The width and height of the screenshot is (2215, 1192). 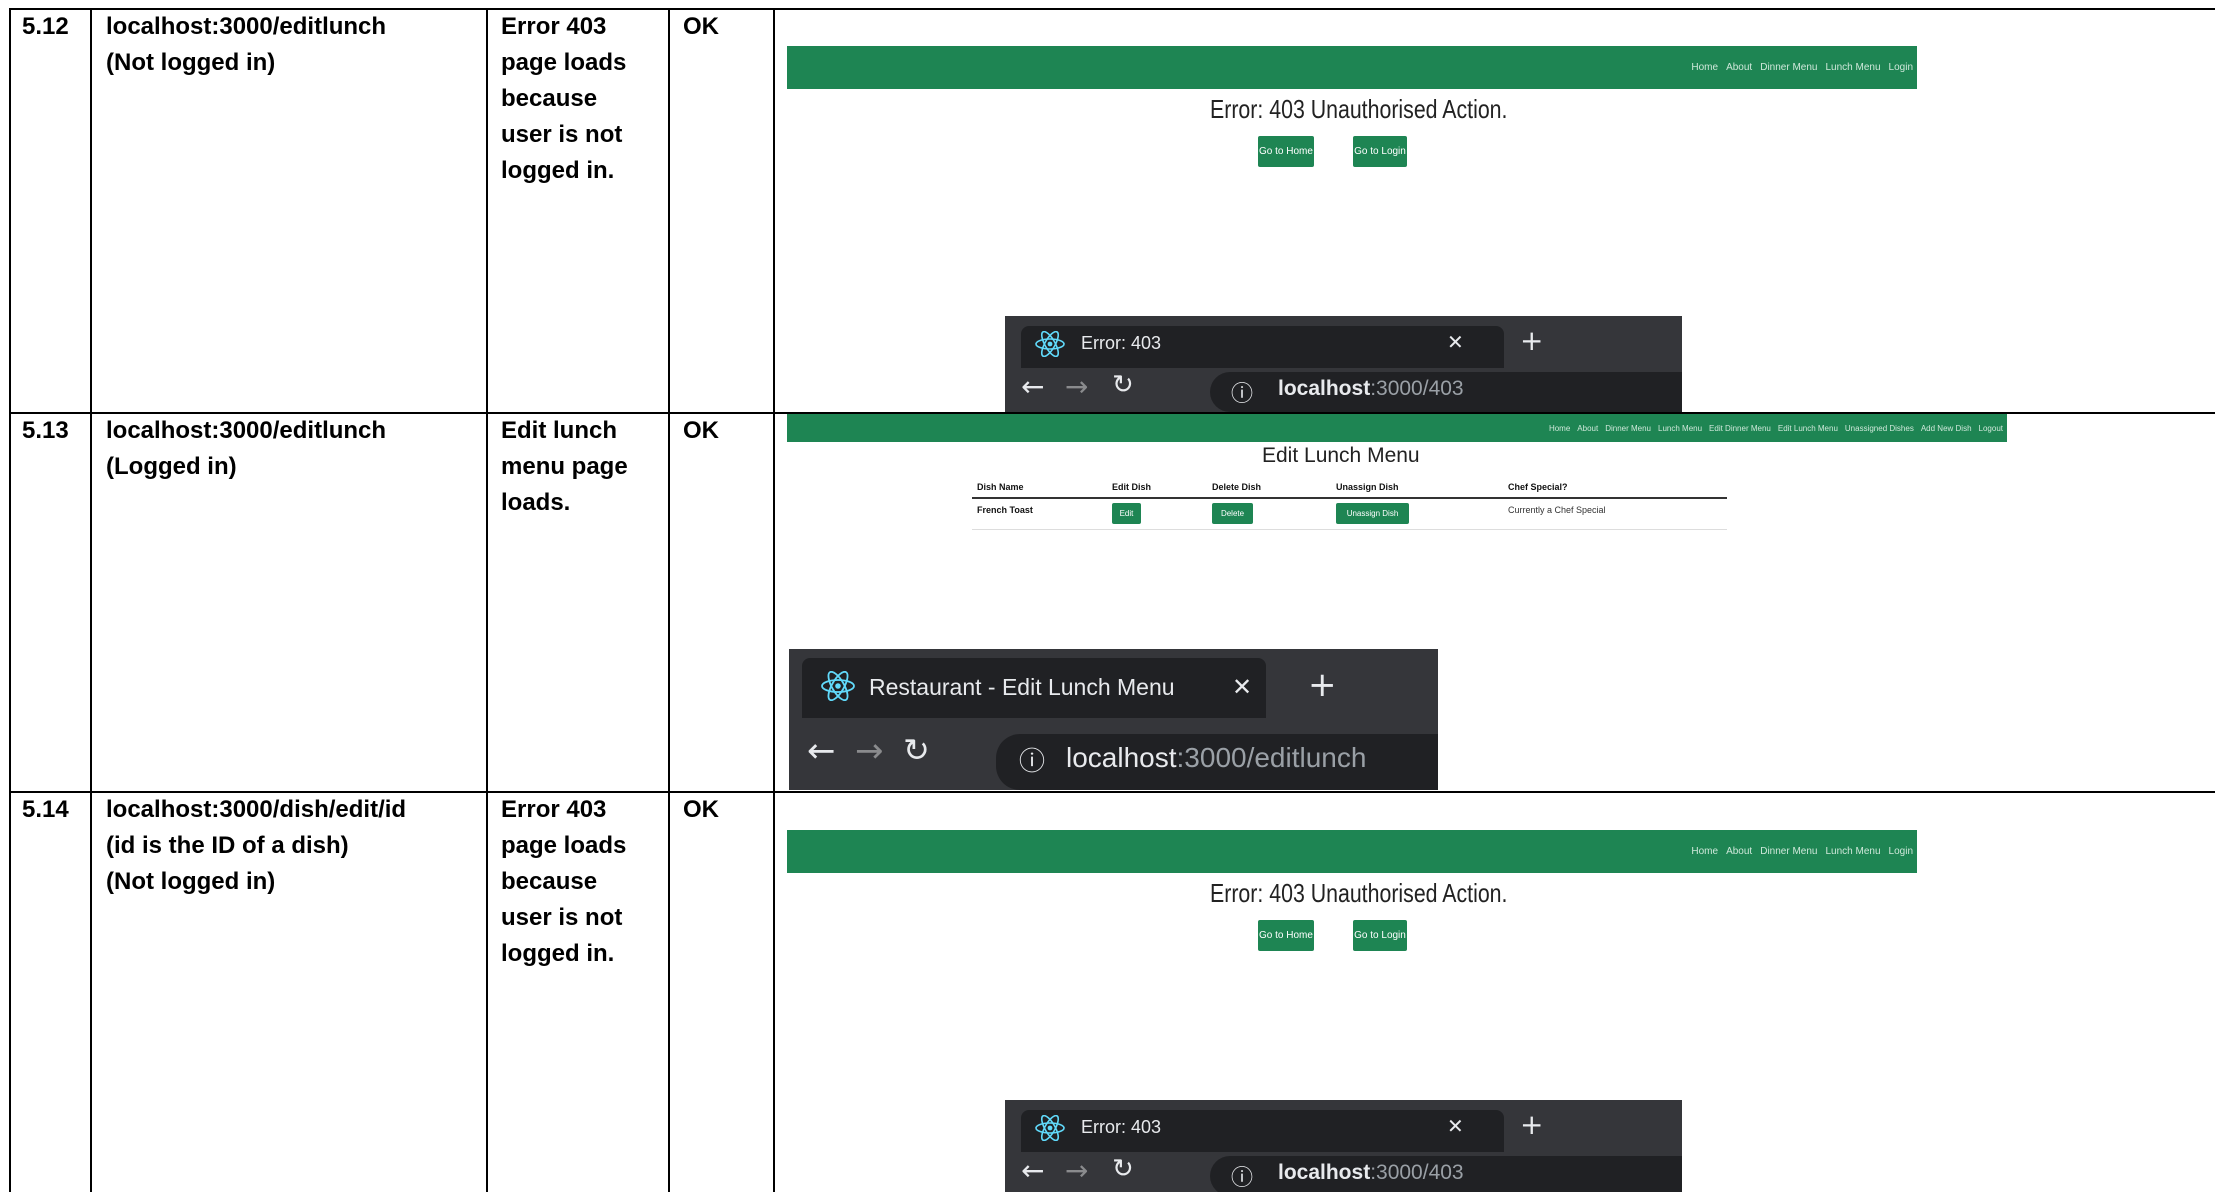 I want to click on column-header: Dish Name, so click(x=1000, y=487).